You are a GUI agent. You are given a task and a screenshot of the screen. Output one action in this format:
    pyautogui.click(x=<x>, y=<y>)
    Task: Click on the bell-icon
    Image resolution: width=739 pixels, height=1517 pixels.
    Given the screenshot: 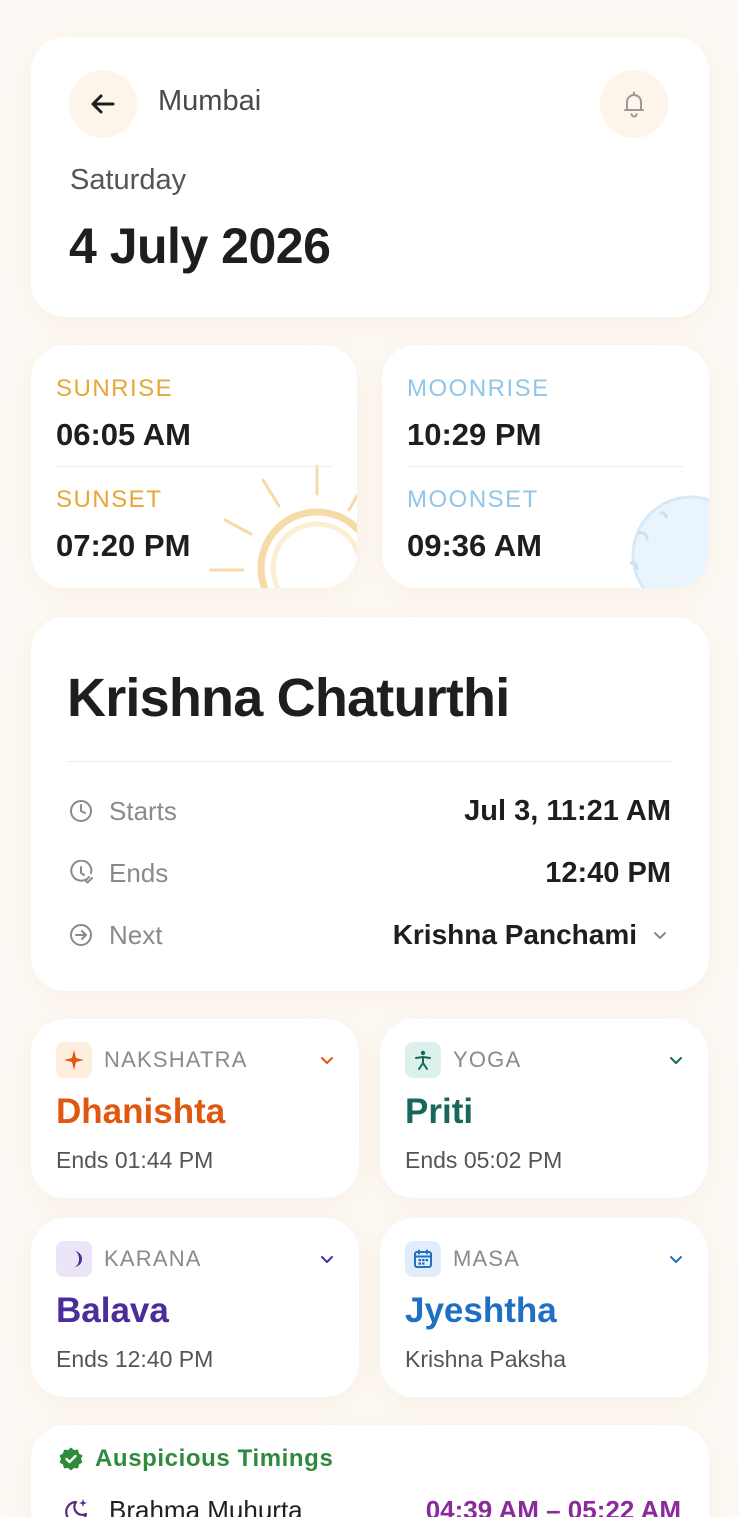 What is the action you would take?
    pyautogui.click(x=634, y=104)
    